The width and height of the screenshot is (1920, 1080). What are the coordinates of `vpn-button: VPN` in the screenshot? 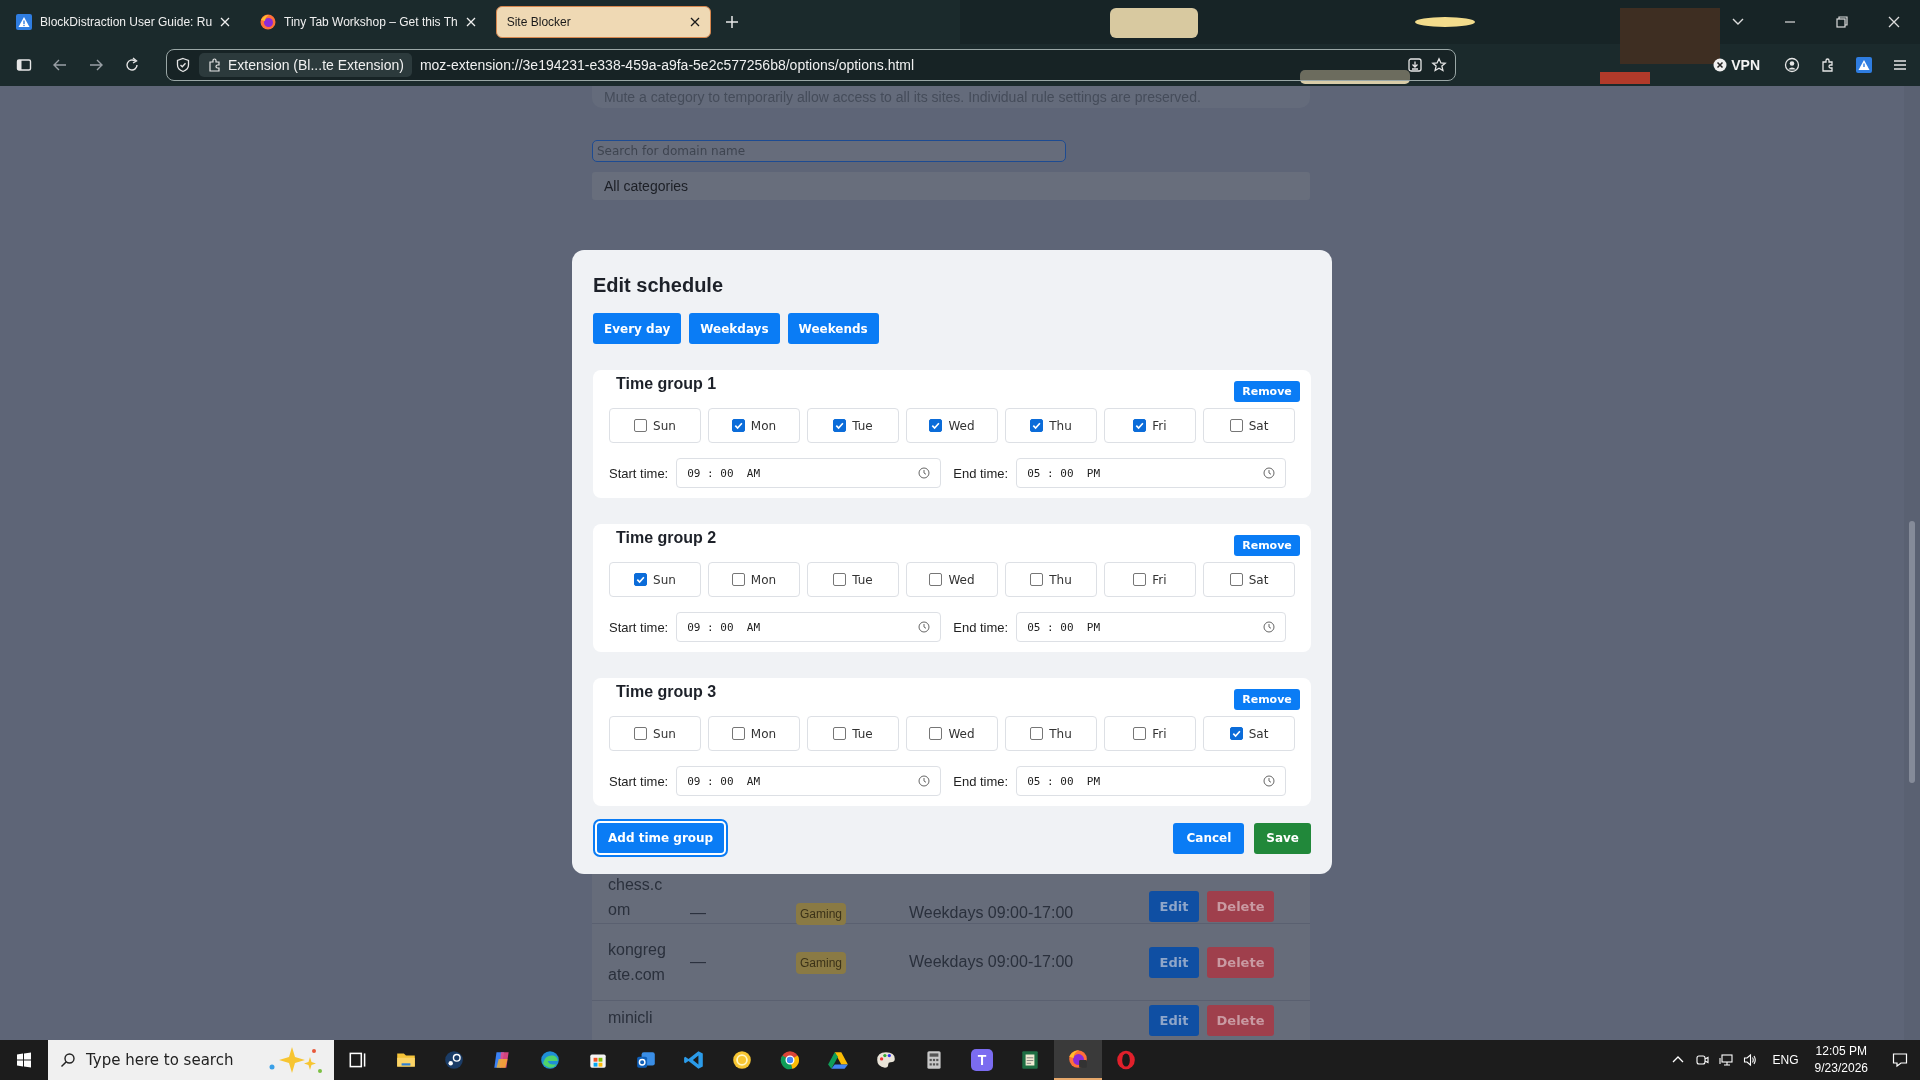 It's located at (1736, 65).